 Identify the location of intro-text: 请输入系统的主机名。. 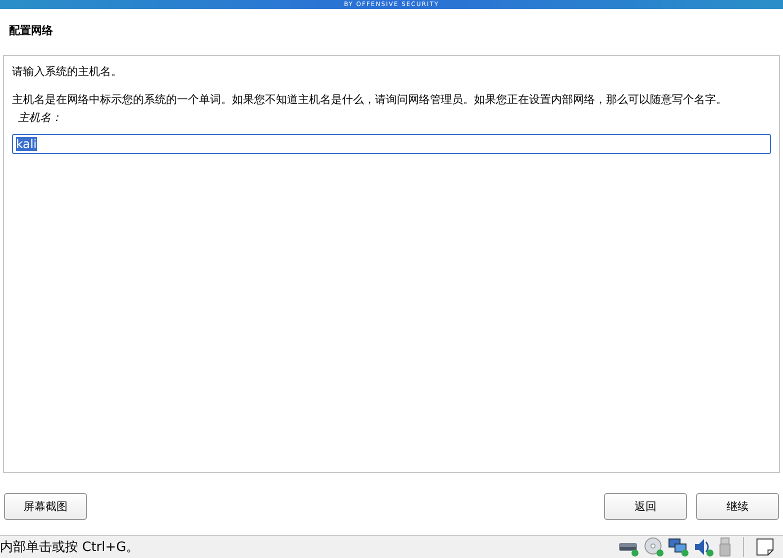
(67, 72).